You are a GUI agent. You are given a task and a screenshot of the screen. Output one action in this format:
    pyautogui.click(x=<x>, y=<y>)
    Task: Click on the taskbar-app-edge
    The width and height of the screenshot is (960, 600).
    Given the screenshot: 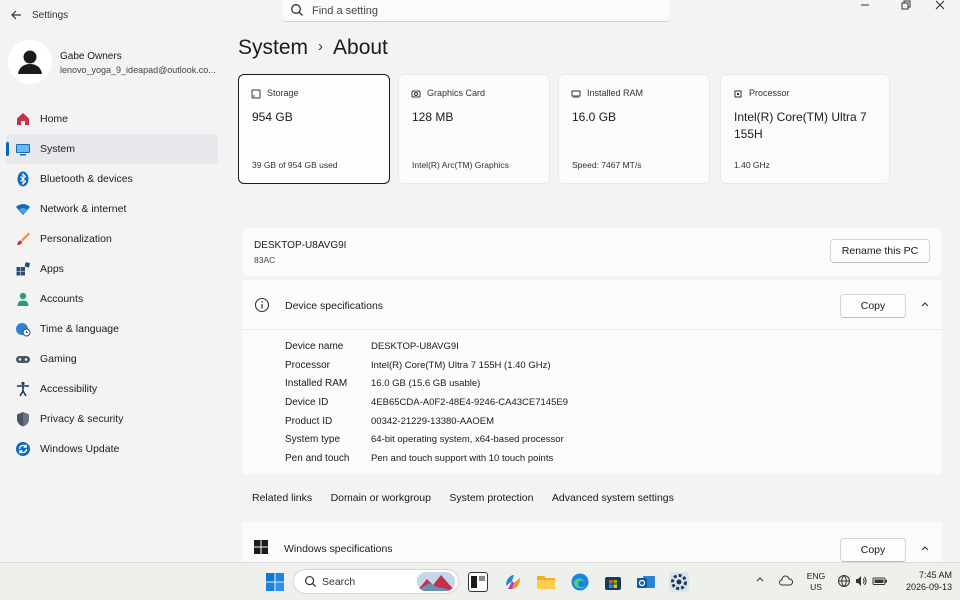 What is the action you would take?
    pyautogui.click(x=580, y=582)
    